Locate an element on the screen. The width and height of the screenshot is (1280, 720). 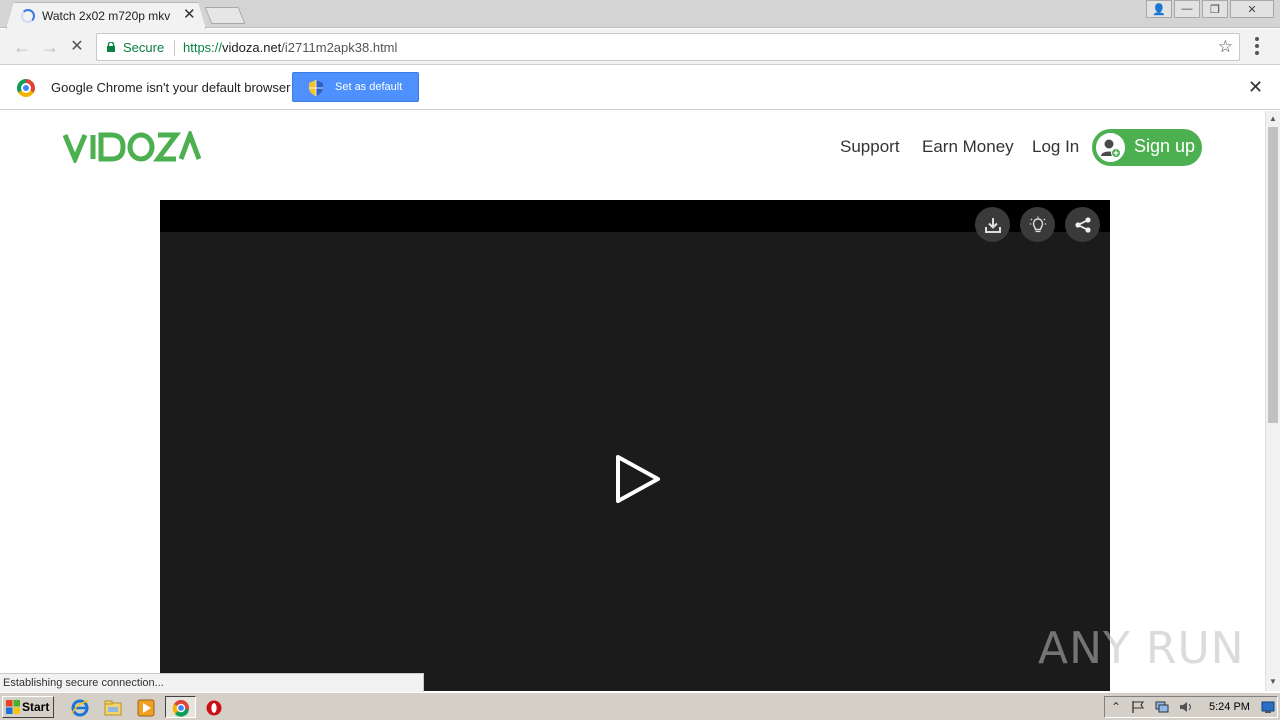
play-icon is located at coordinates (638, 479).